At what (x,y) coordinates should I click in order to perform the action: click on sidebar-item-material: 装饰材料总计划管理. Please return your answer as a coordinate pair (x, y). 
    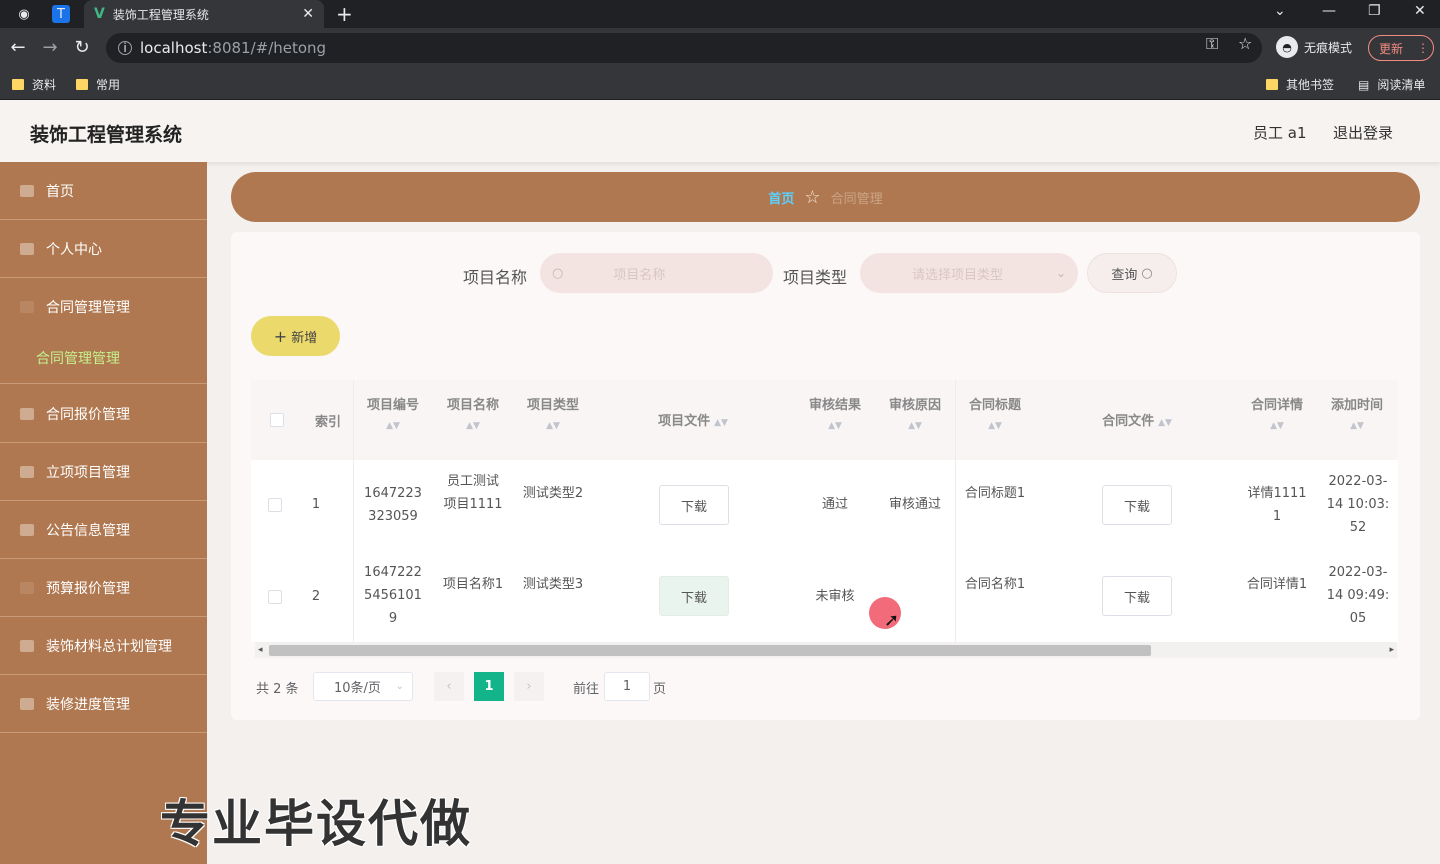
    Looking at the image, I should click on (103, 646).